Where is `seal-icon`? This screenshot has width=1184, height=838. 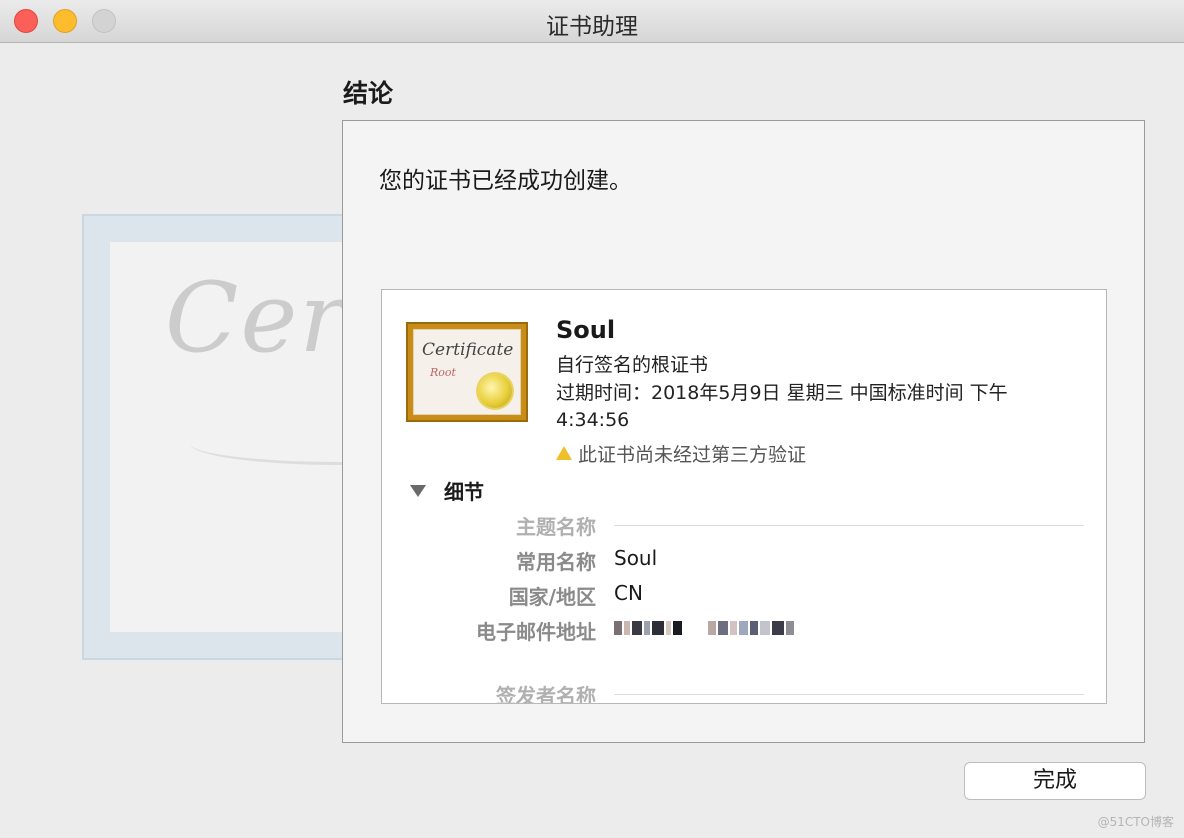 seal-icon is located at coordinates (495, 391).